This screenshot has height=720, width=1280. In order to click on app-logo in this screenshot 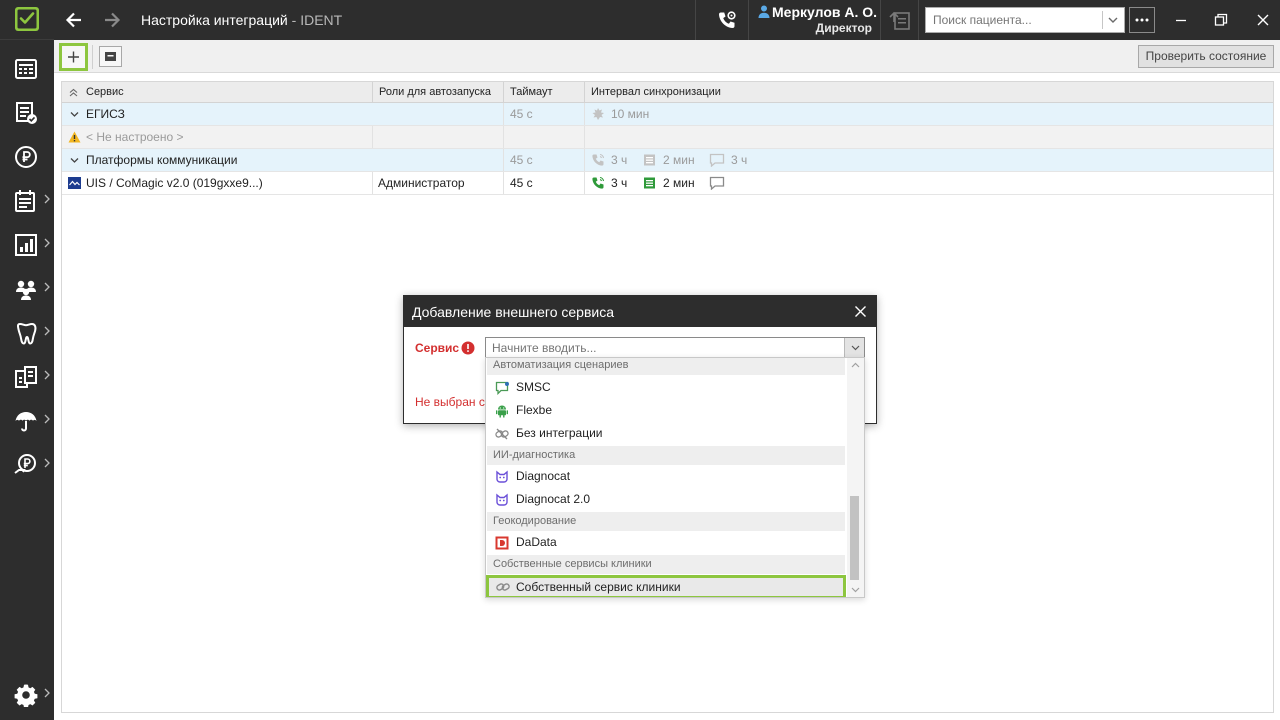, I will do `click(27, 20)`.